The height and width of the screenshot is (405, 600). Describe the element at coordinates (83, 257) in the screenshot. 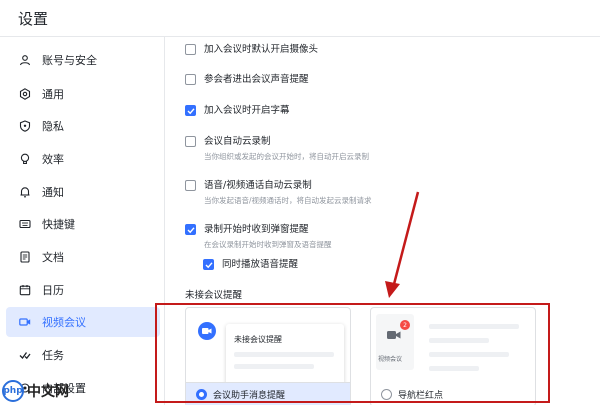

I see `sidebar-item-documents: 文档` at that location.